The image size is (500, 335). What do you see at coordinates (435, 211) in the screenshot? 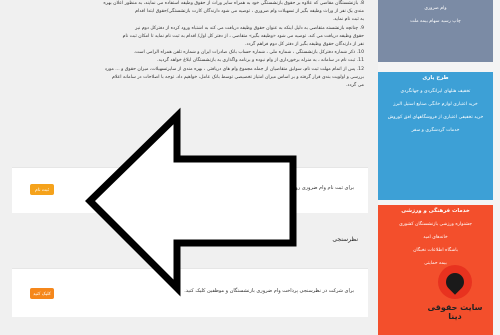
I see `sidebar-card-heading: خدمات فرهنگی و ورزشی` at bounding box center [435, 211].